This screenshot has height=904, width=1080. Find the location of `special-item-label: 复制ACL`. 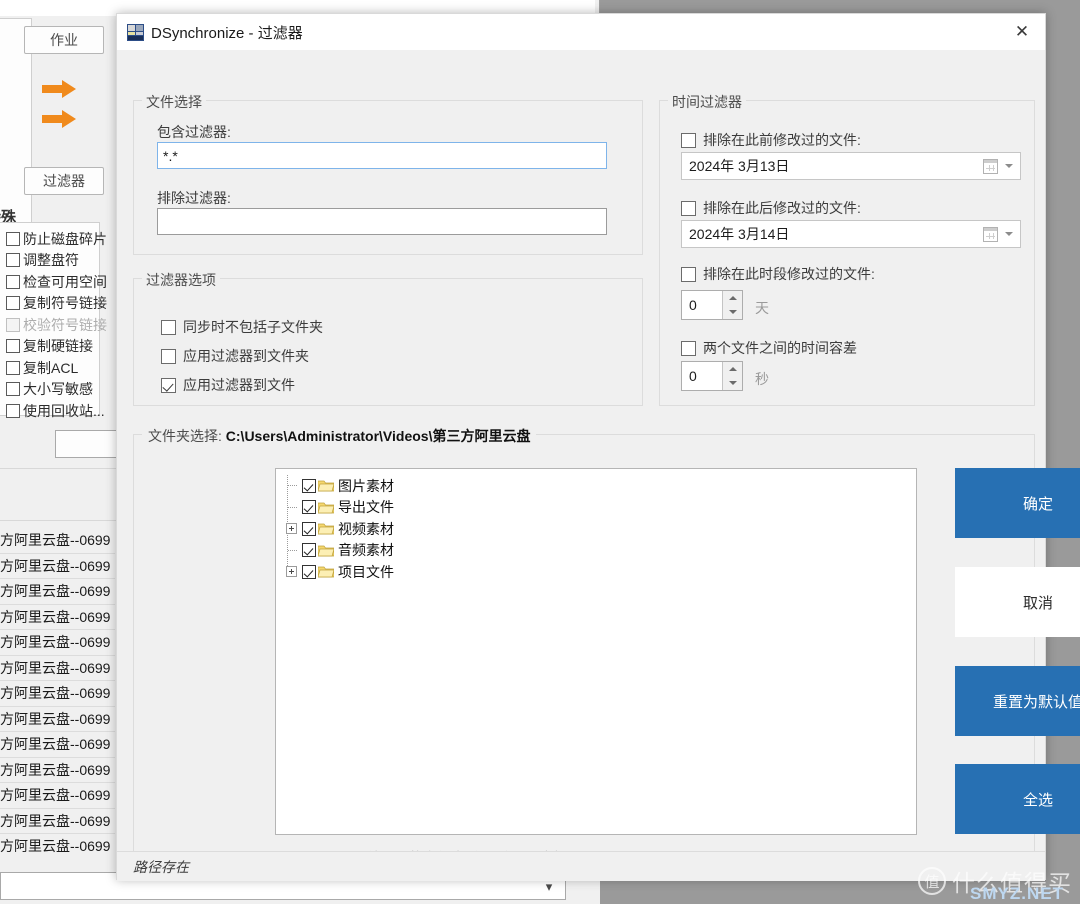

special-item-label: 复制ACL is located at coordinates (51, 367).